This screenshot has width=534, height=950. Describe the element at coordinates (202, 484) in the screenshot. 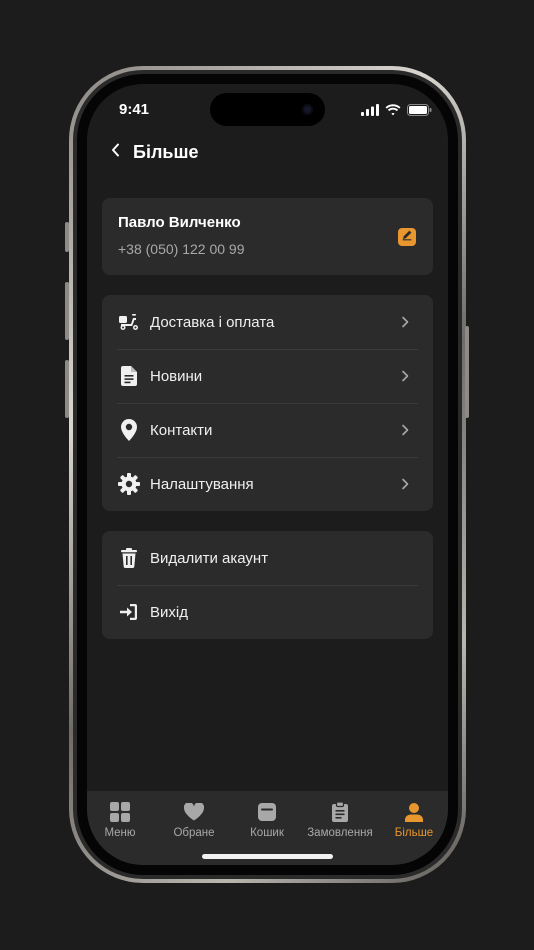

I see `menu-item-label: Налаштування` at that location.